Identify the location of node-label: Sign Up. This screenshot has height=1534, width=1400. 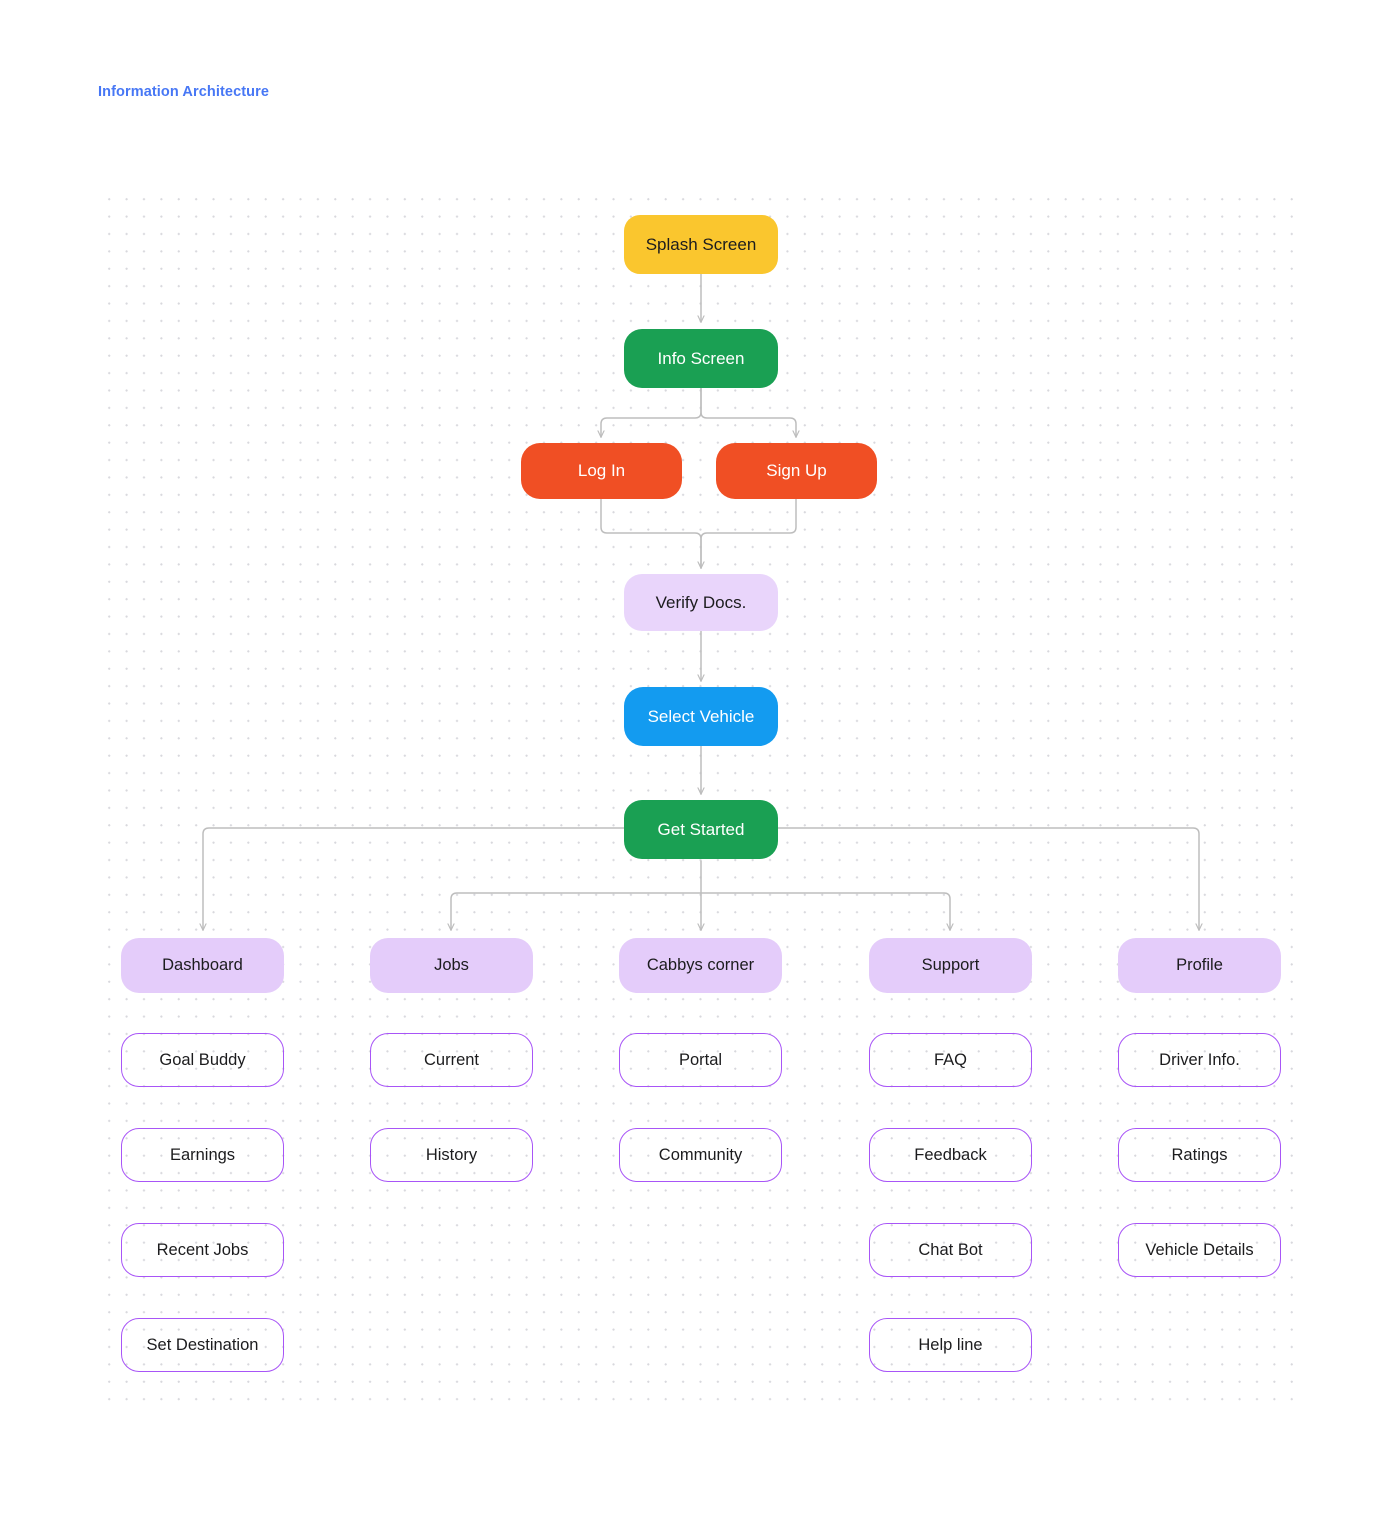
(796, 471).